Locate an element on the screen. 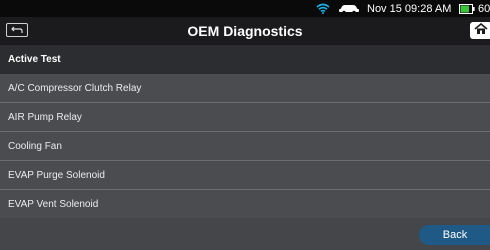  list-item-label: Cooling Fan is located at coordinates (35, 146).